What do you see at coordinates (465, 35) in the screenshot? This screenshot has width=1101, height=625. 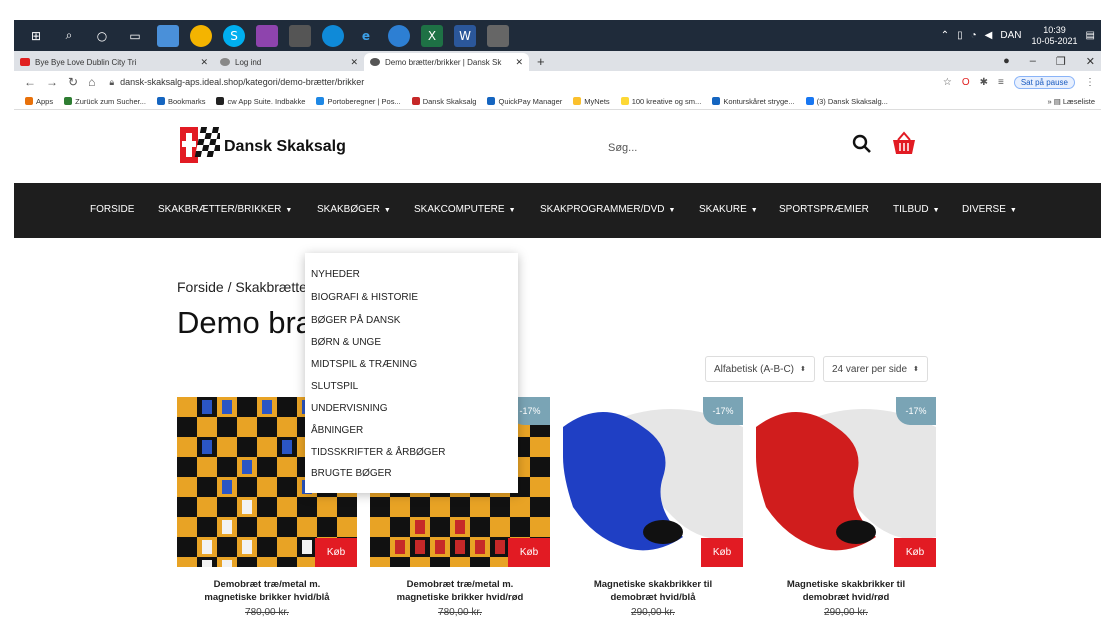 I see `word-icon: W` at bounding box center [465, 35].